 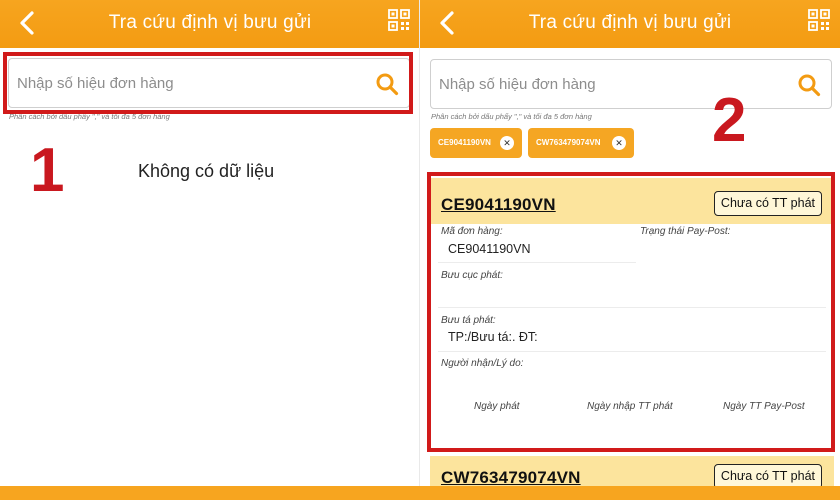 I want to click on order-chip: CE9041190VN ✕, so click(x=476, y=143).